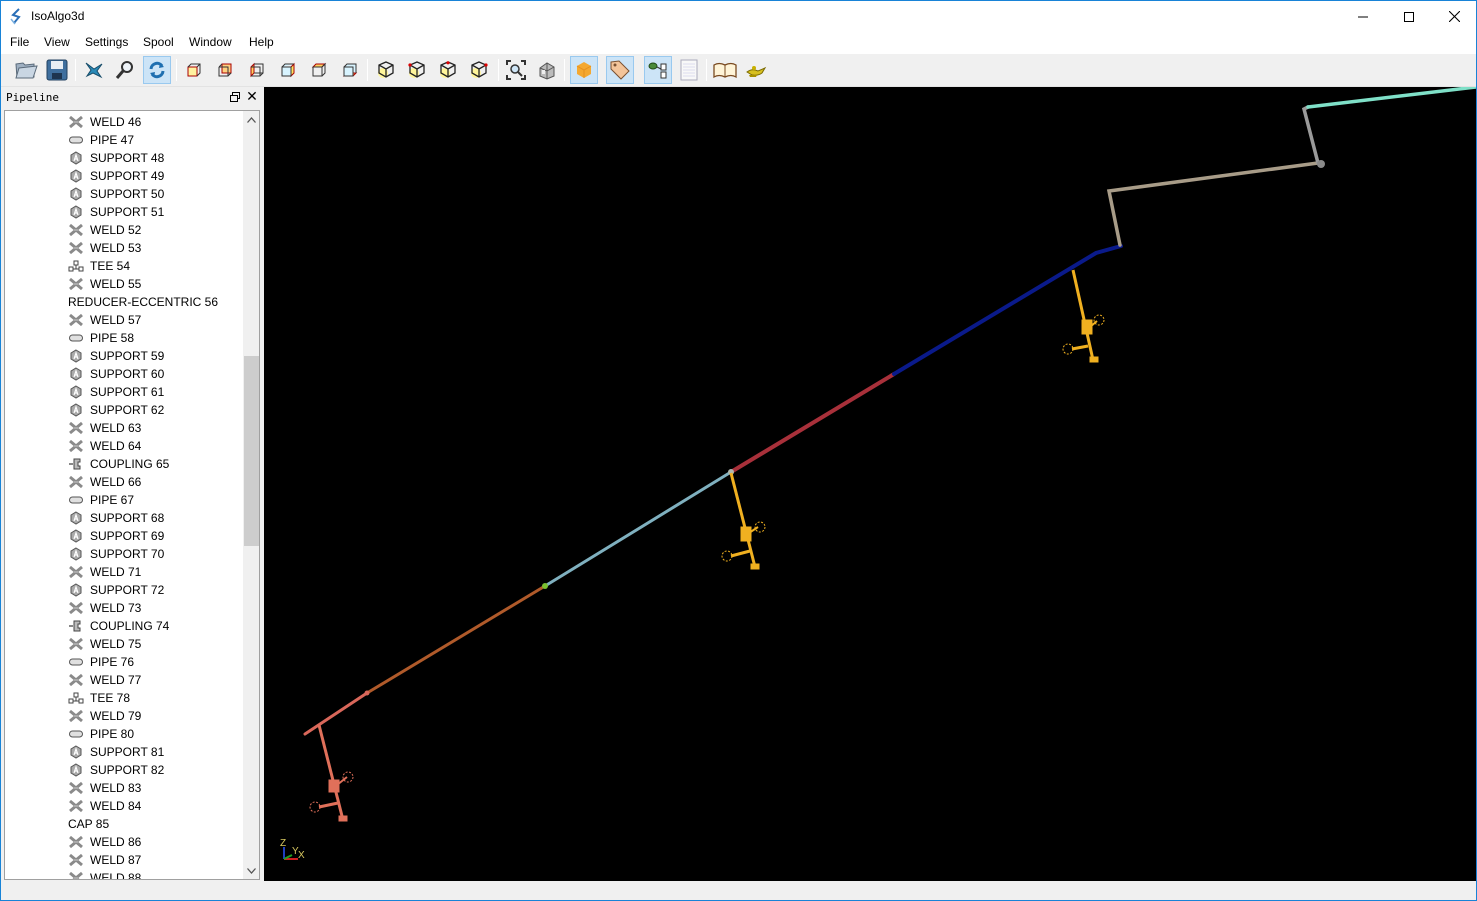 The height and width of the screenshot is (901, 1477). I want to click on weld-marker, so click(367, 693).